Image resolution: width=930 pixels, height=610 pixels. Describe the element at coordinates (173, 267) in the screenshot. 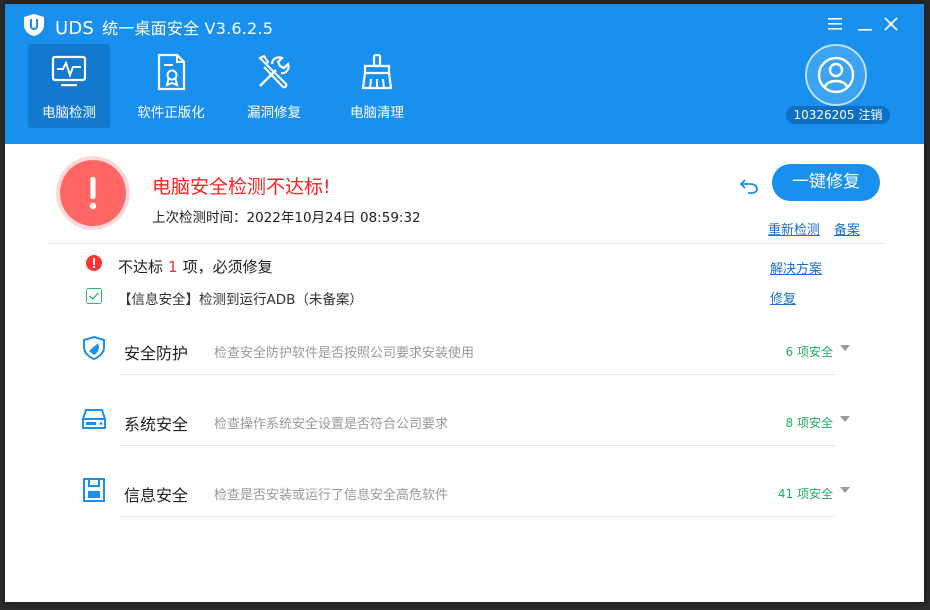

I see `fail-count: 1` at that location.